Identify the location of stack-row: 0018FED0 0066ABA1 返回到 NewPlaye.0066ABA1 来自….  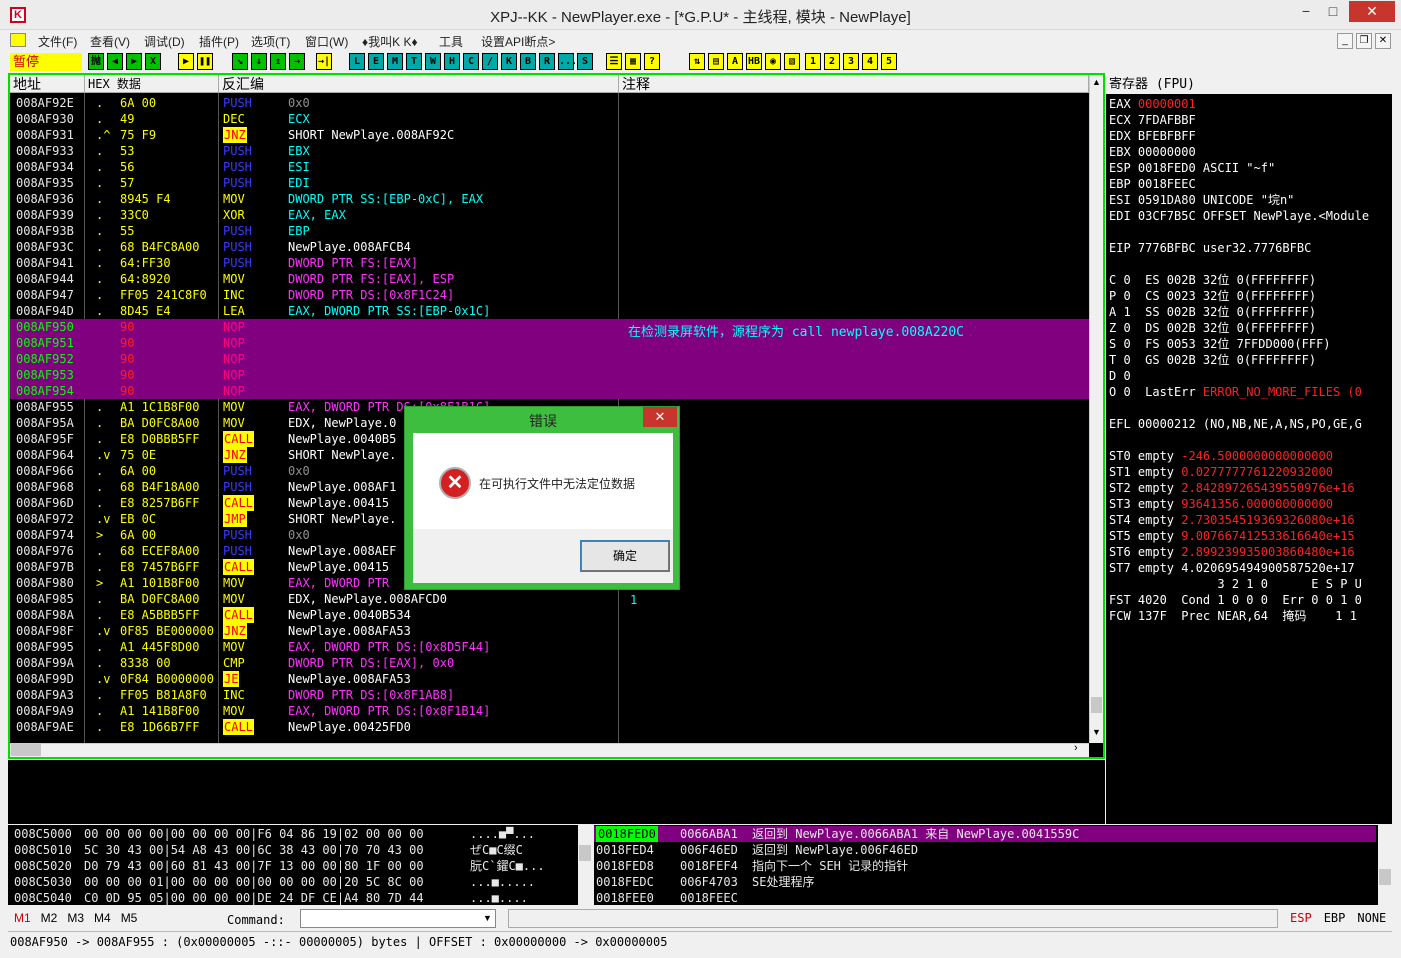
(985, 834).